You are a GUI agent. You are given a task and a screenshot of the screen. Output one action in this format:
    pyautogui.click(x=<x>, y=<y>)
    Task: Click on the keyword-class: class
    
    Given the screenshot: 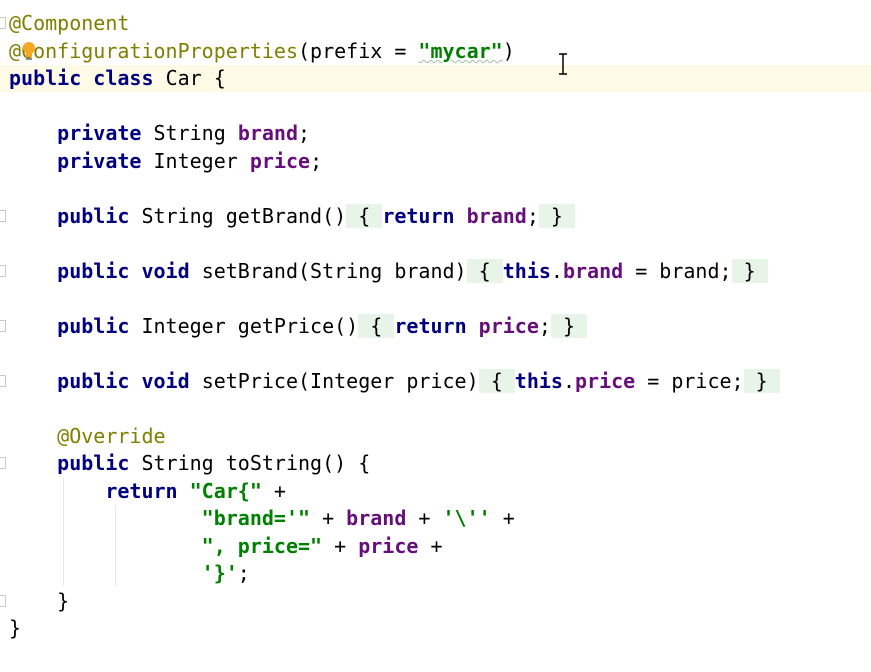 What is the action you would take?
    pyautogui.click(x=123, y=78)
    